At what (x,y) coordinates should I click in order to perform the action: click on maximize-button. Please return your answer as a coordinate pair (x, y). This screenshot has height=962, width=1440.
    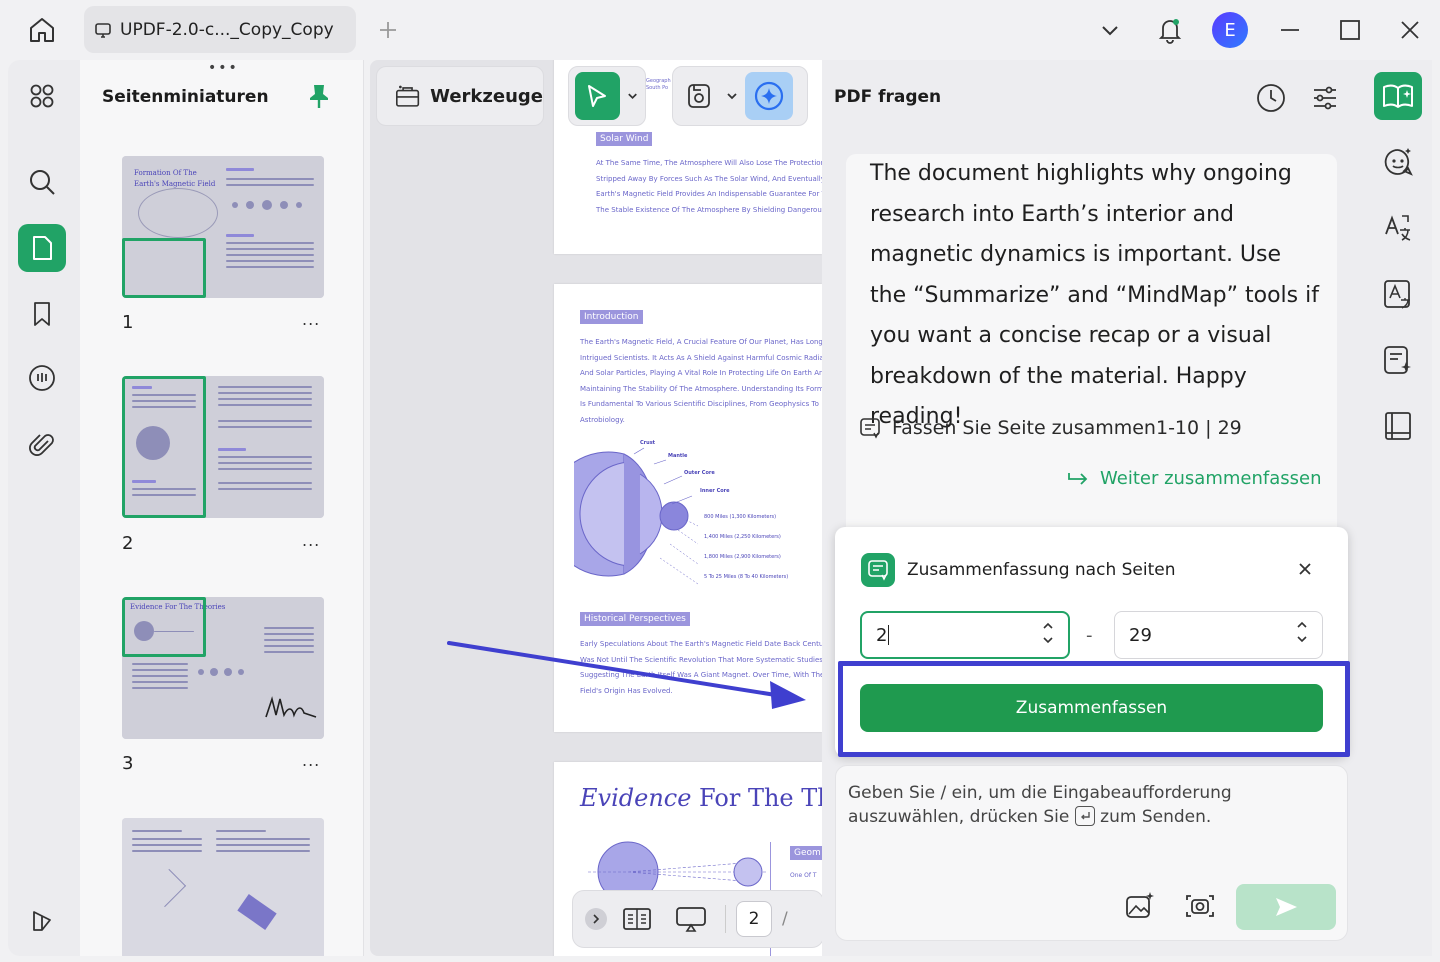
    Looking at the image, I should click on (1350, 30).